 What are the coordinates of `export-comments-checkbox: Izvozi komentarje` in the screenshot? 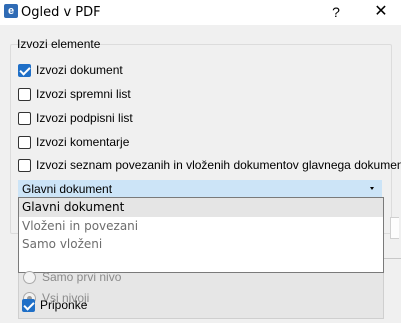 It's located at (73, 142).